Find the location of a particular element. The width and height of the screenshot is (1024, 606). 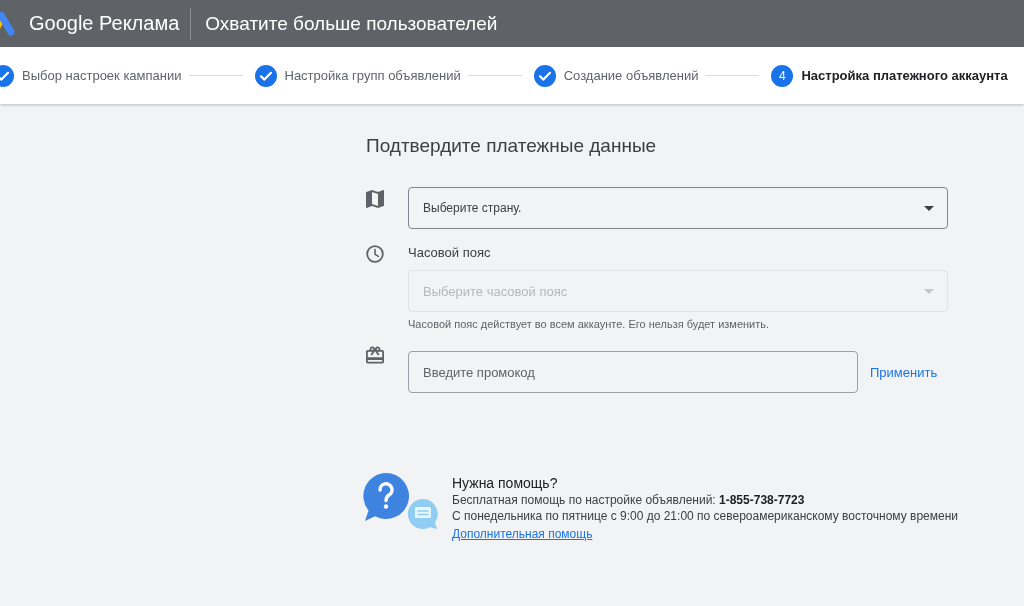

map-icon is located at coordinates (375, 199).